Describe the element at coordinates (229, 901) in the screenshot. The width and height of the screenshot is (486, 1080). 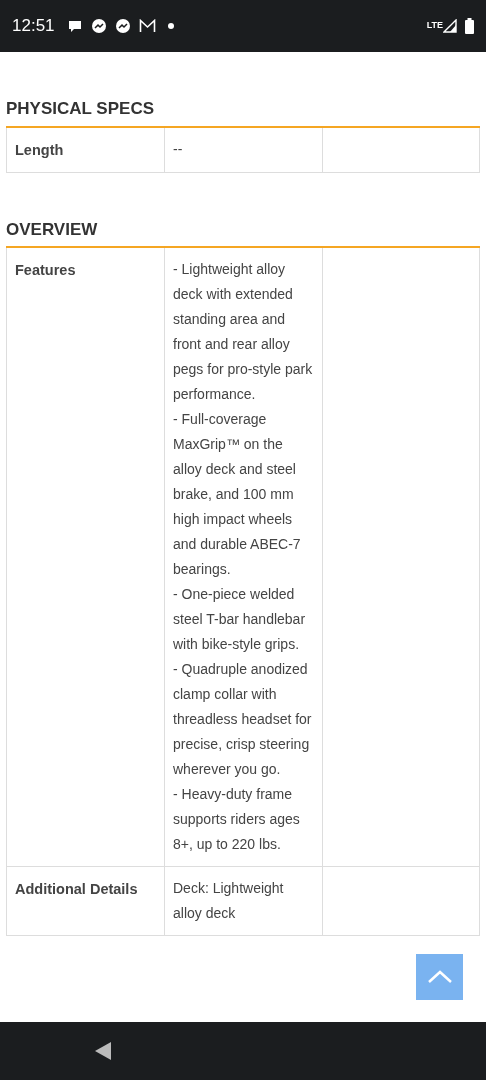
I see `spec-value: Deck: Lightweight alloy deck` at that location.